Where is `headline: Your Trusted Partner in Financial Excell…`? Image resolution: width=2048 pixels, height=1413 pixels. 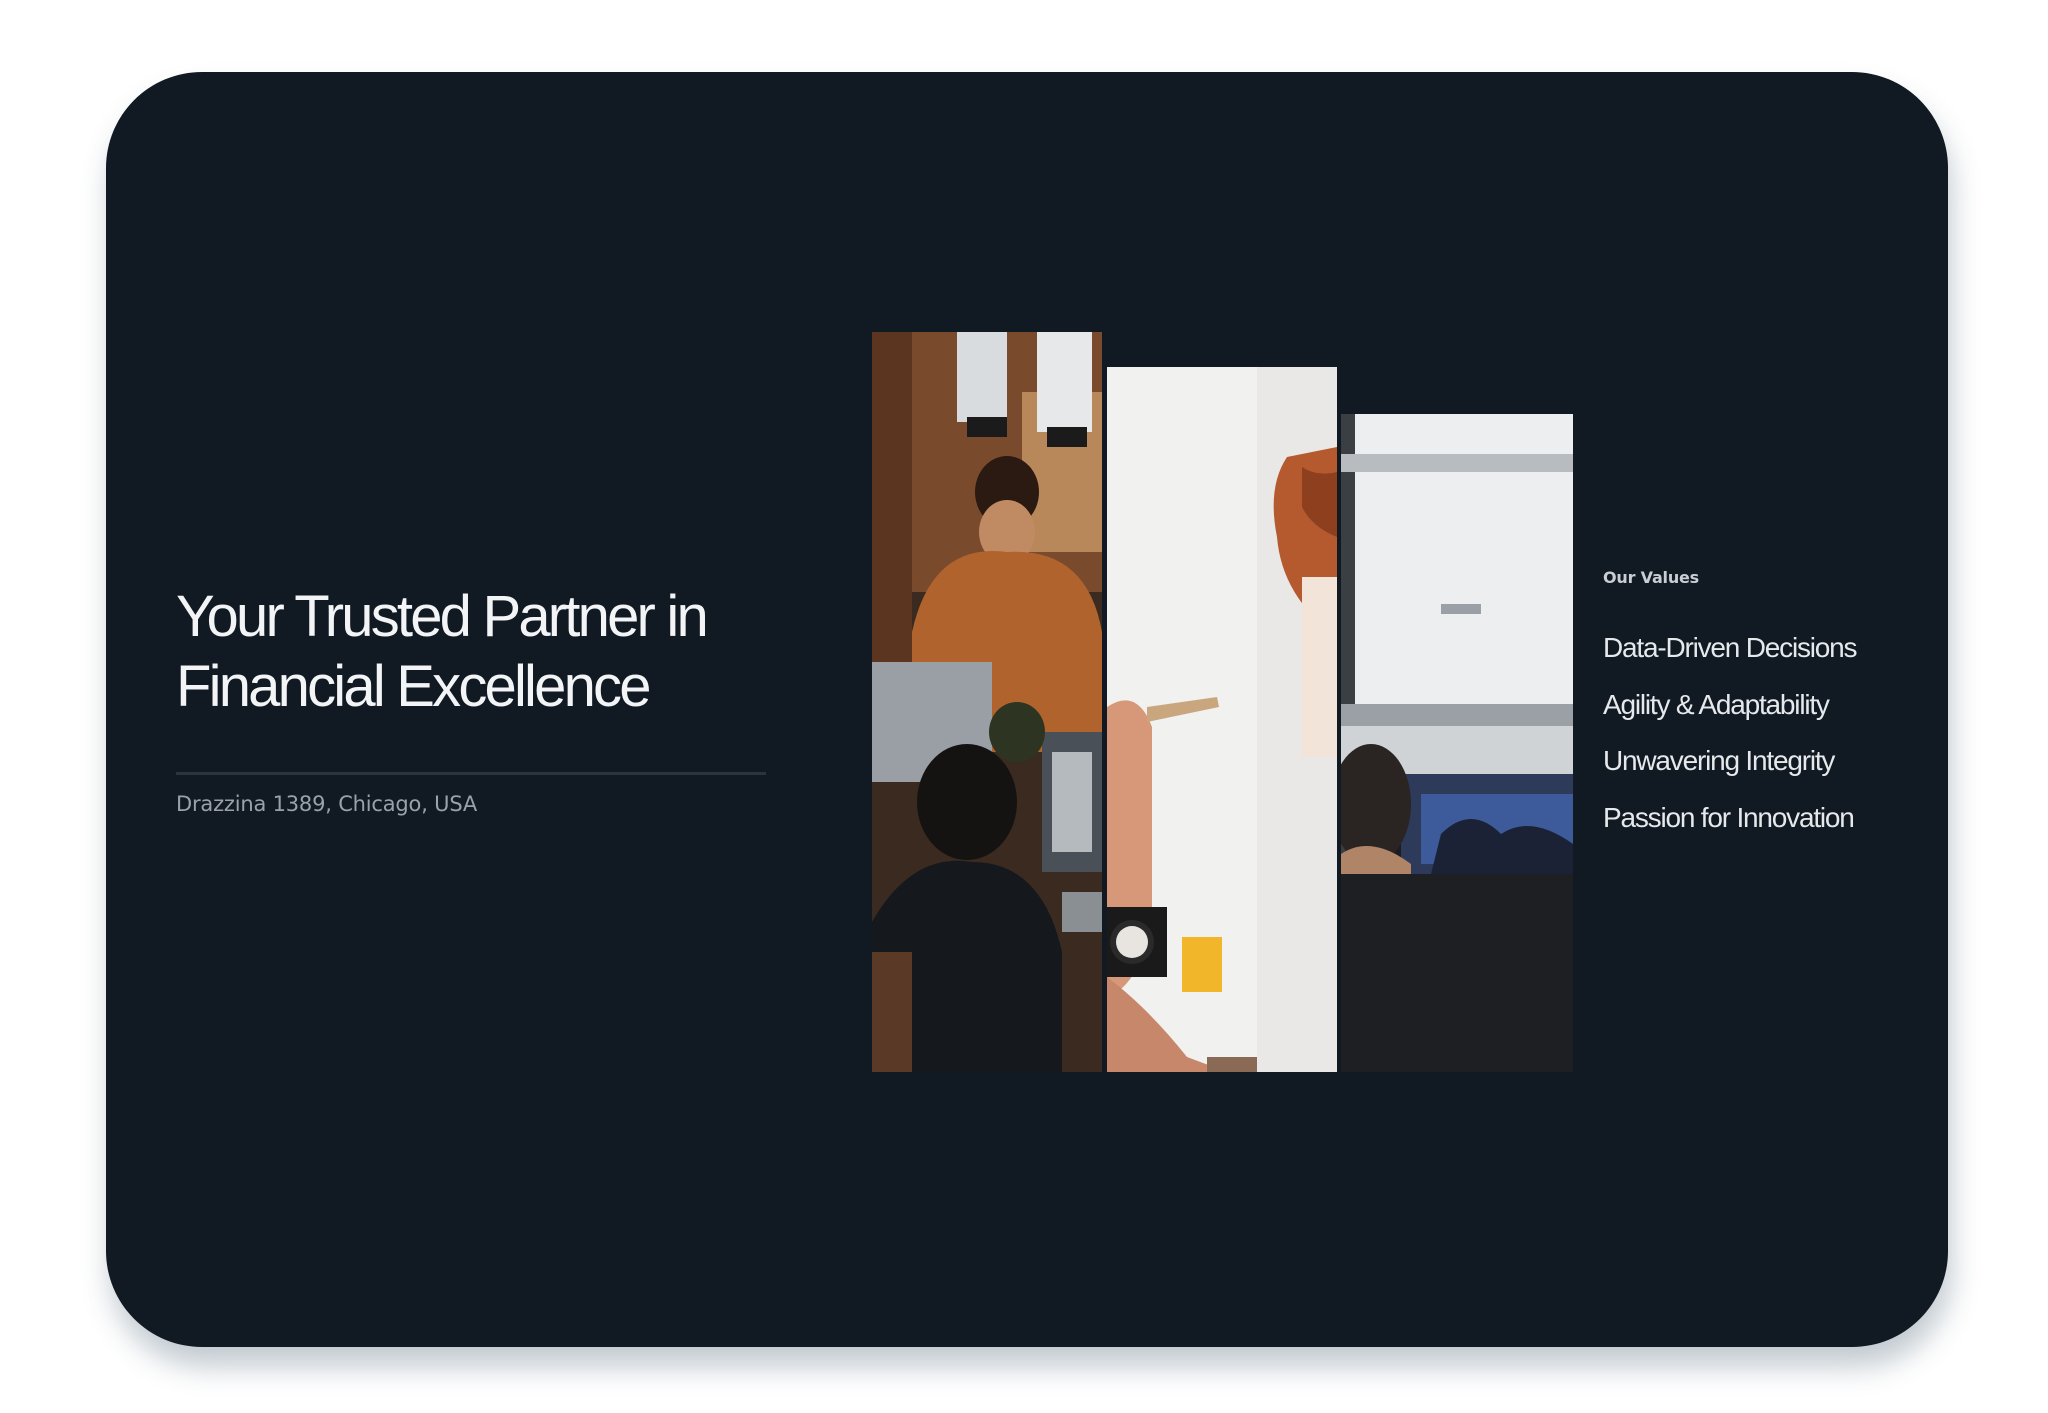
headline: Your Trusted Partner in Financial Excell… is located at coordinates (442, 652).